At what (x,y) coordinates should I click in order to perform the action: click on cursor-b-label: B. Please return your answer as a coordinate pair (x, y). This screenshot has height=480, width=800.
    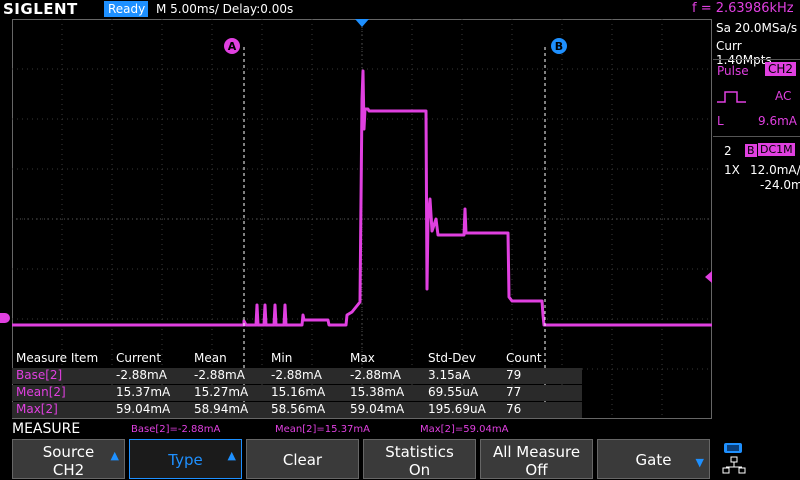
    Looking at the image, I should click on (559, 46).